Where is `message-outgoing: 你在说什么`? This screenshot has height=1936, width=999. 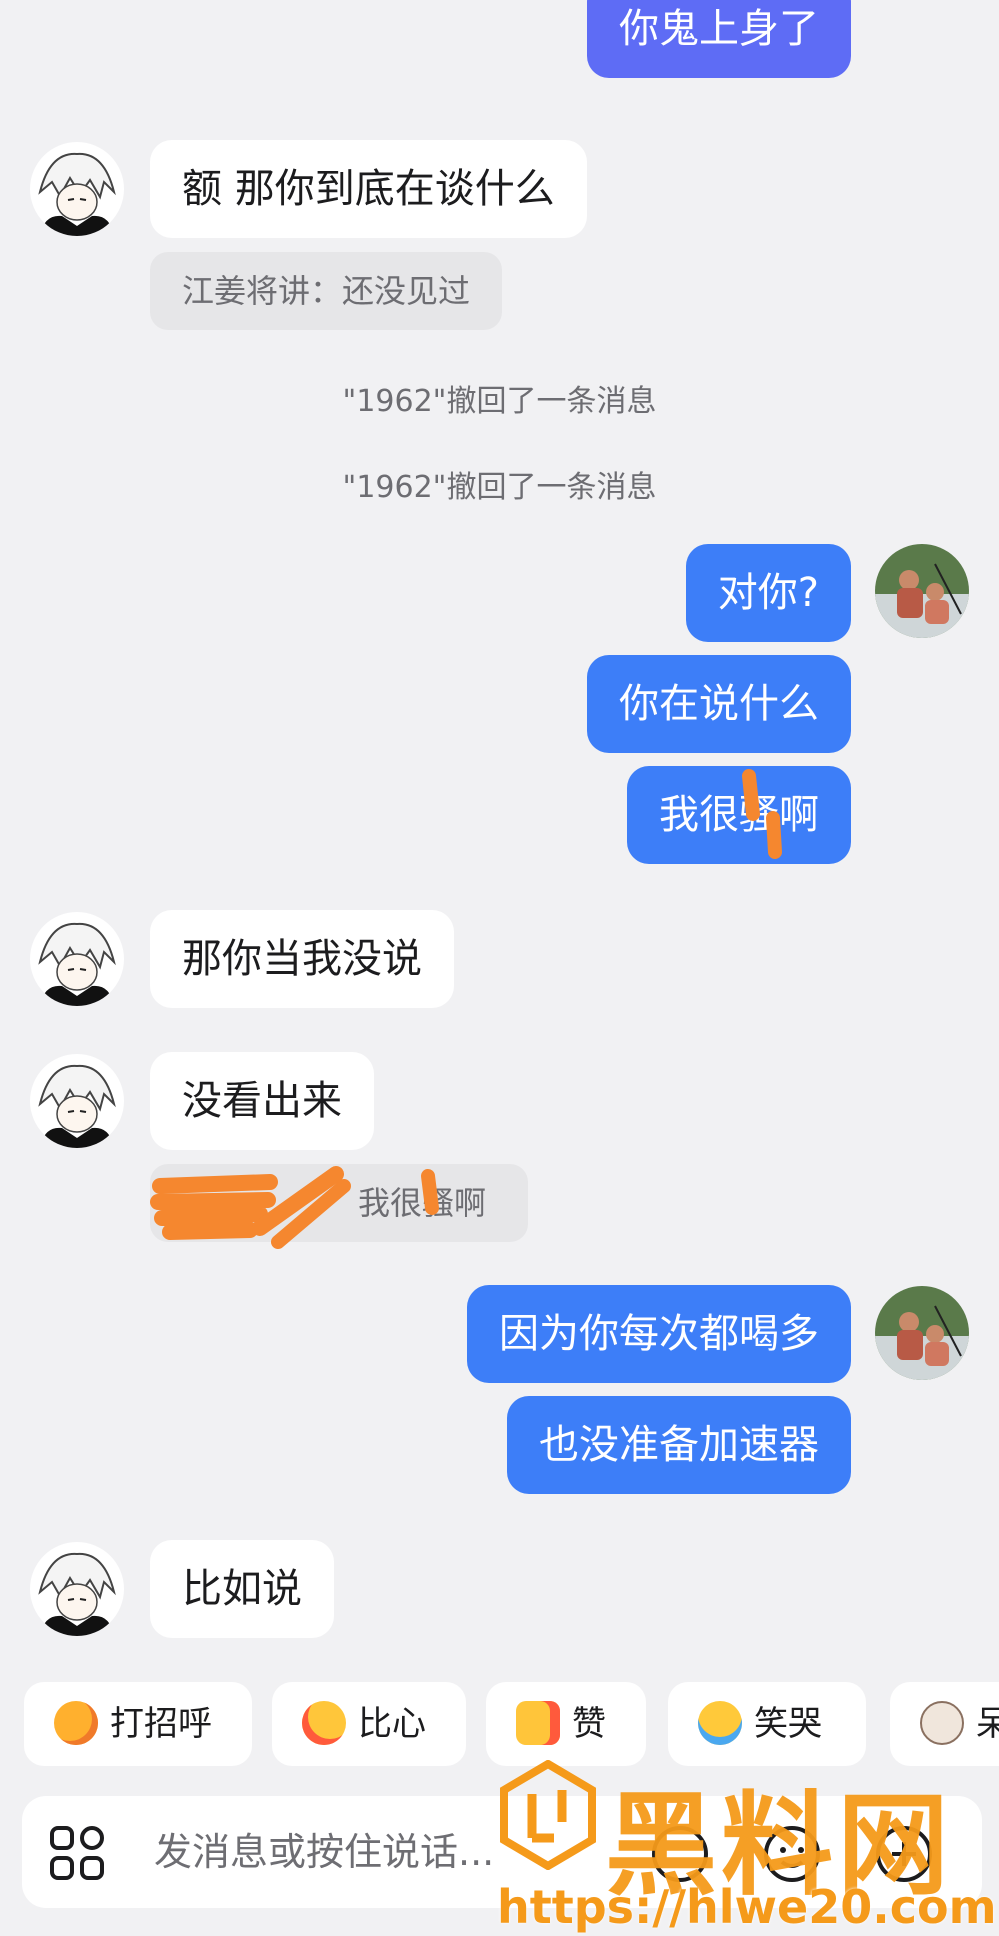 message-outgoing: 你在说什么 is located at coordinates (719, 704).